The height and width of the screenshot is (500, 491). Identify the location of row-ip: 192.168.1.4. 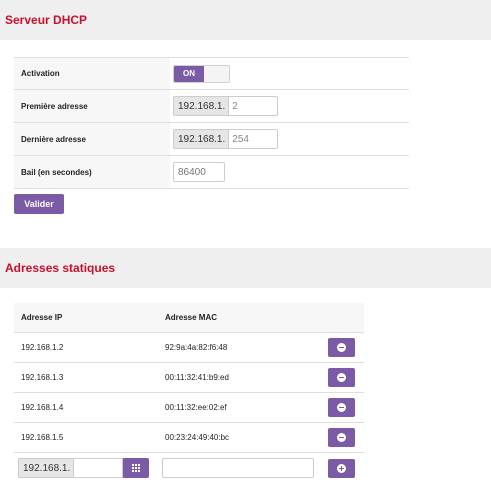
(42, 407).